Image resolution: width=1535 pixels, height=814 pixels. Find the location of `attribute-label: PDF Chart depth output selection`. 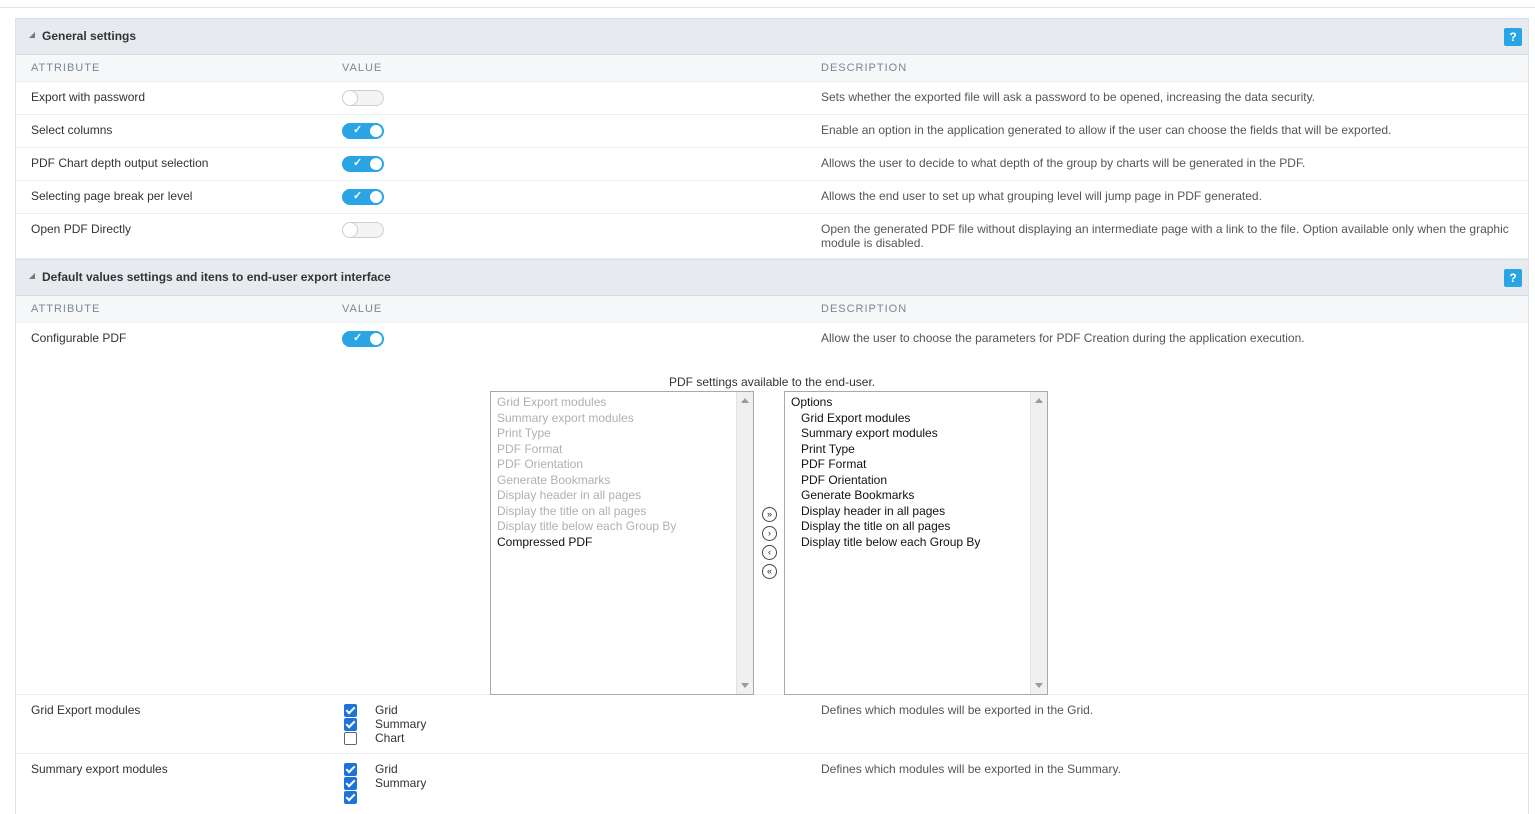

attribute-label: PDF Chart depth output selection is located at coordinates (120, 163).